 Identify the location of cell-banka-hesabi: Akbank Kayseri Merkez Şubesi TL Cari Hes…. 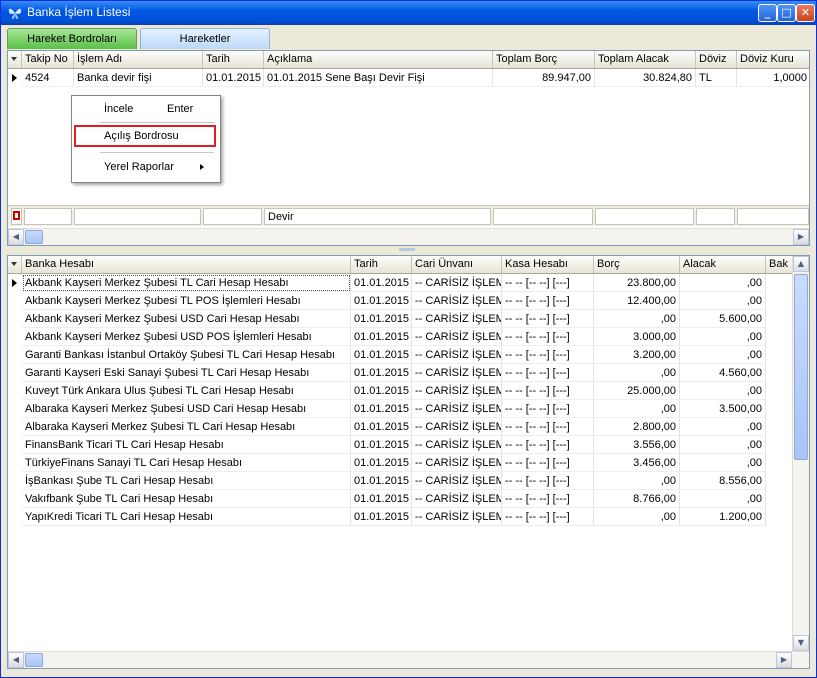
(186, 283).